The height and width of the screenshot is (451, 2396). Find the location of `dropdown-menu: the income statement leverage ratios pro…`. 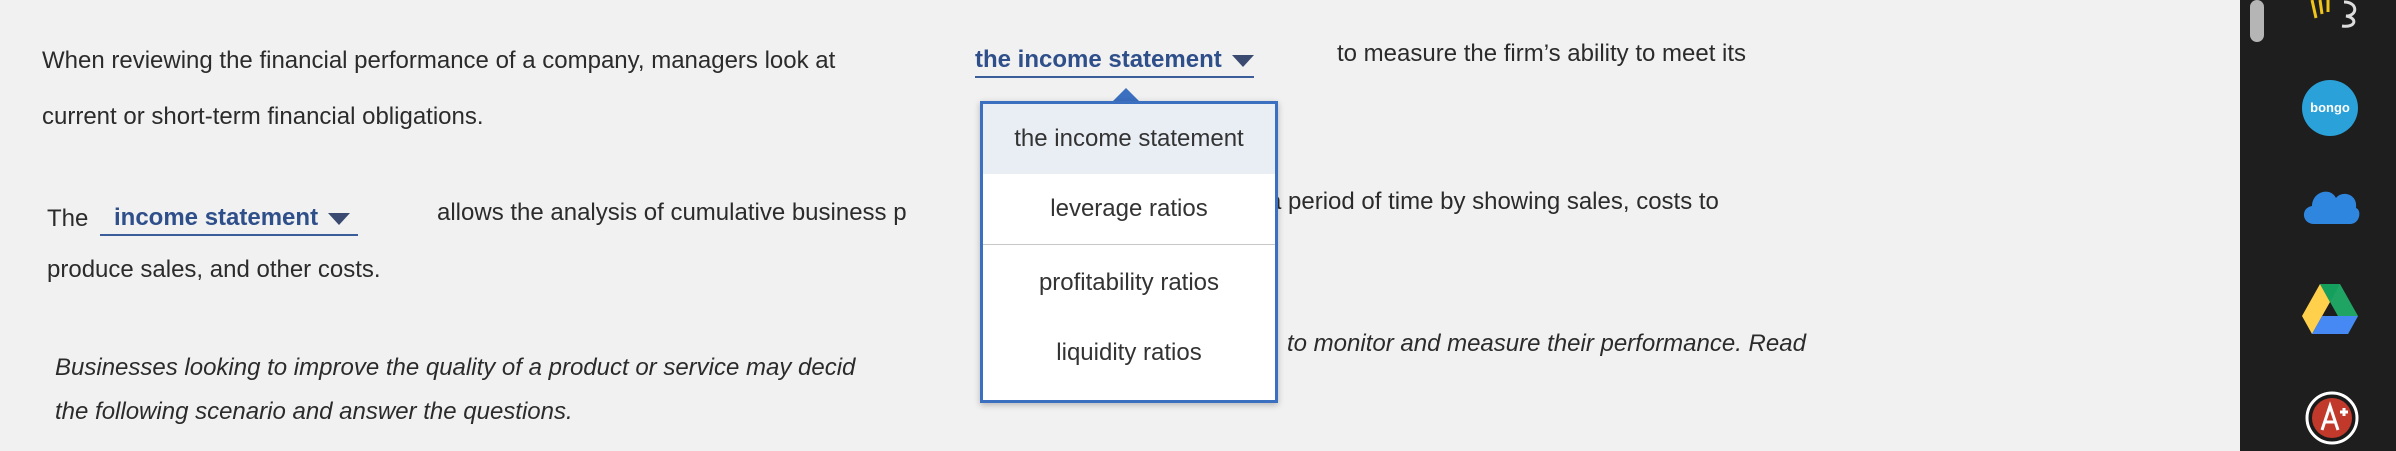

dropdown-menu: the income statement leverage ratios pro… is located at coordinates (1129, 252).